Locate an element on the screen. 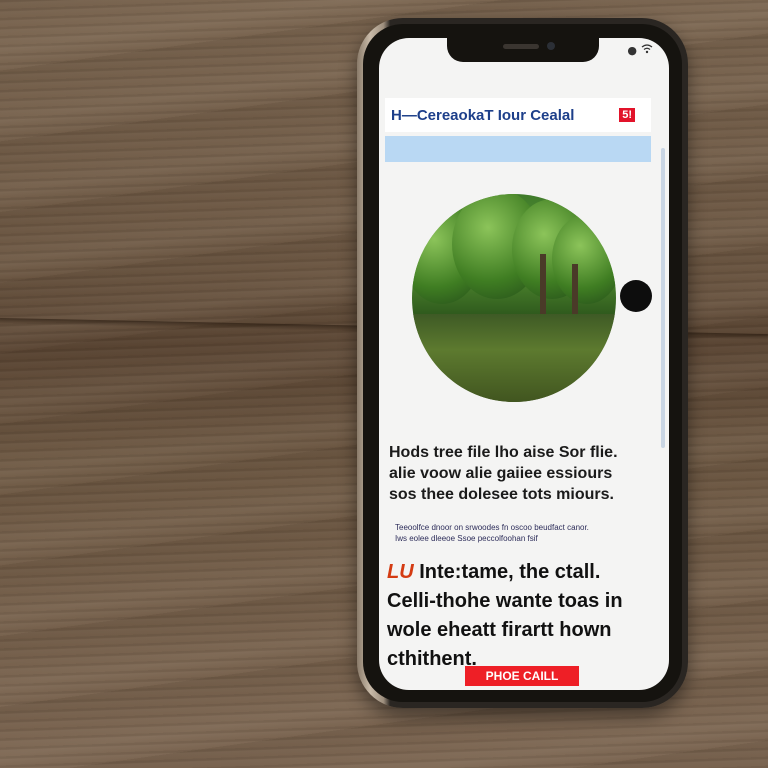  lead-accent: LU is located at coordinates (400, 572).